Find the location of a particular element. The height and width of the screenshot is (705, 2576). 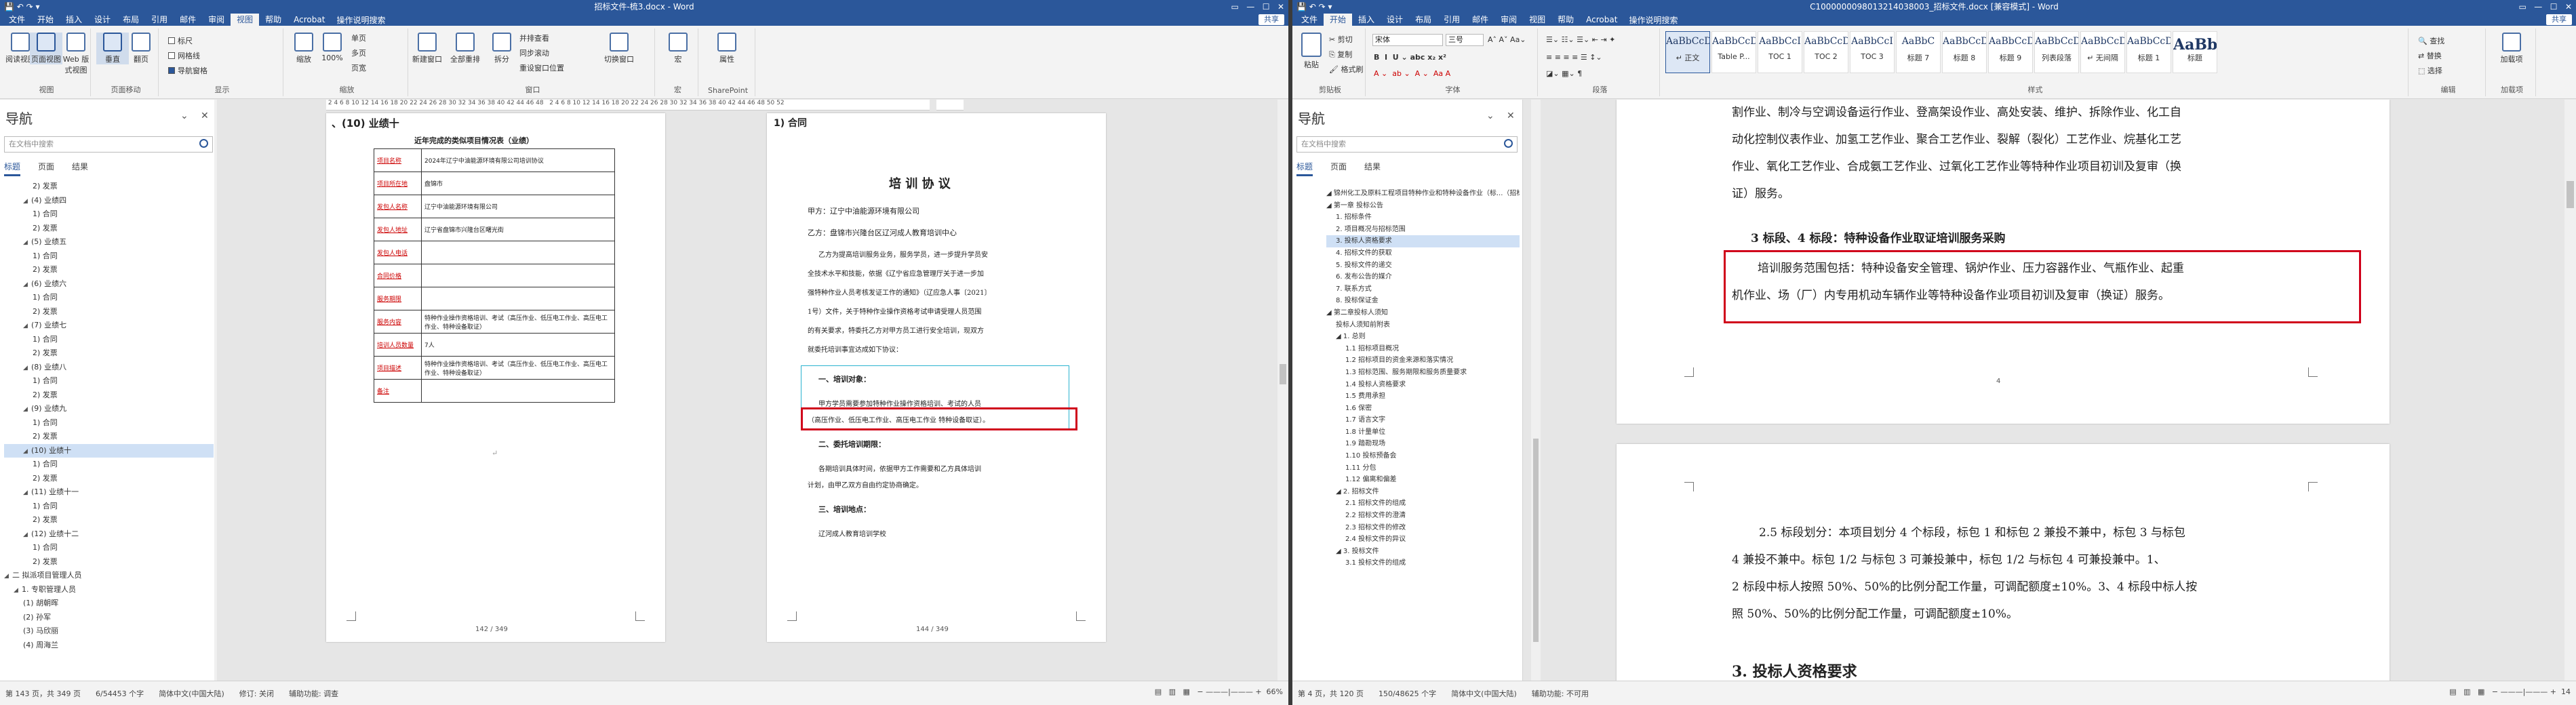

align-buttons: ≡ ≡ ≡ ≡ ☰ ↕⌄ is located at coordinates (1574, 57).